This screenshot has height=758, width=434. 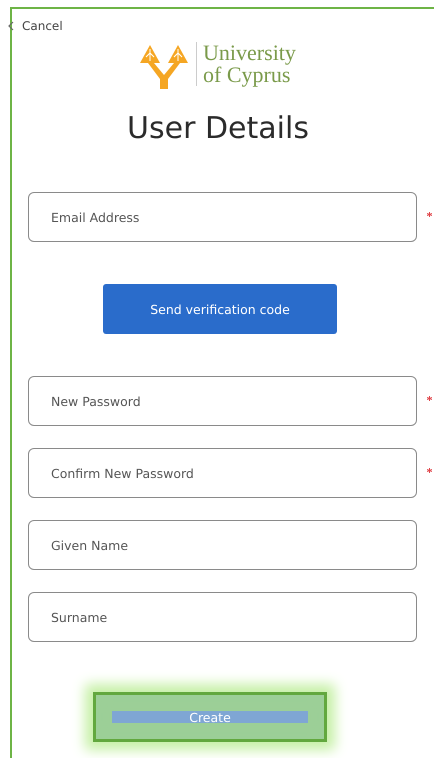 What do you see at coordinates (246, 75) in the screenshot?
I see `university-name: of Cyprus` at bounding box center [246, 75].